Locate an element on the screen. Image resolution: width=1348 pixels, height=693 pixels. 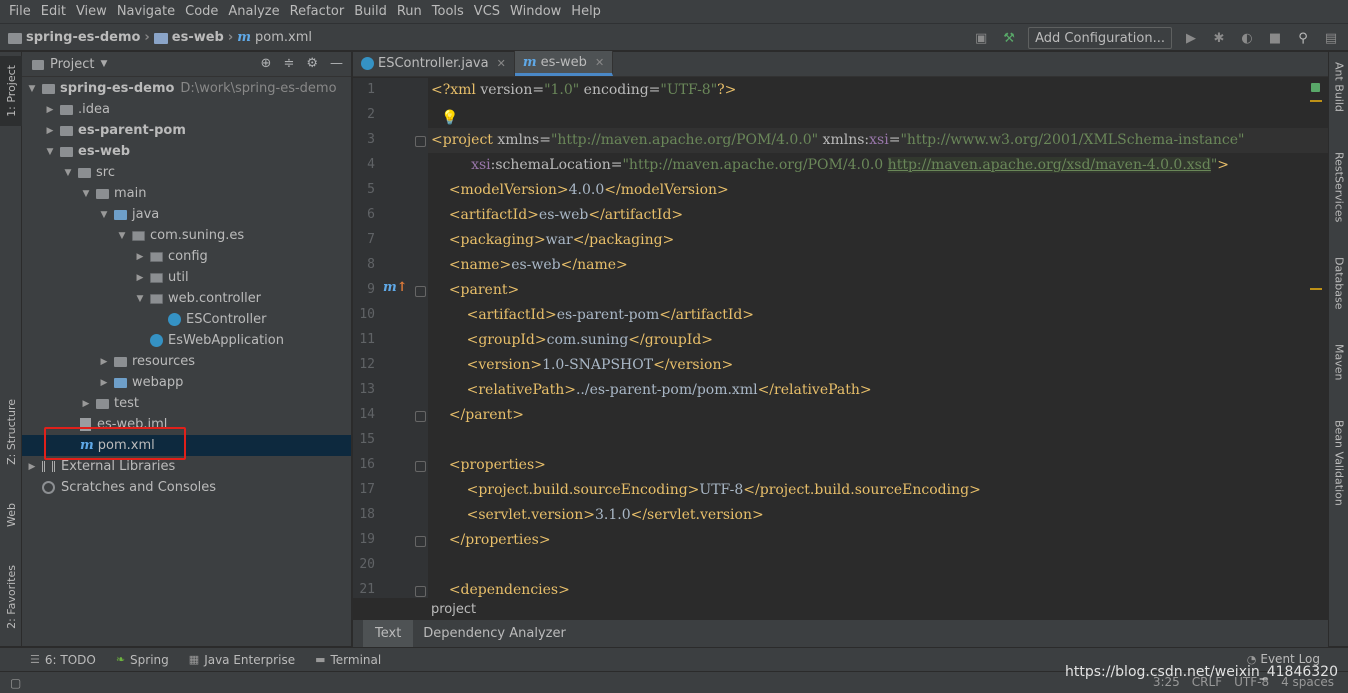
inspection-ok-icon is located at coordinates (1315, 87).